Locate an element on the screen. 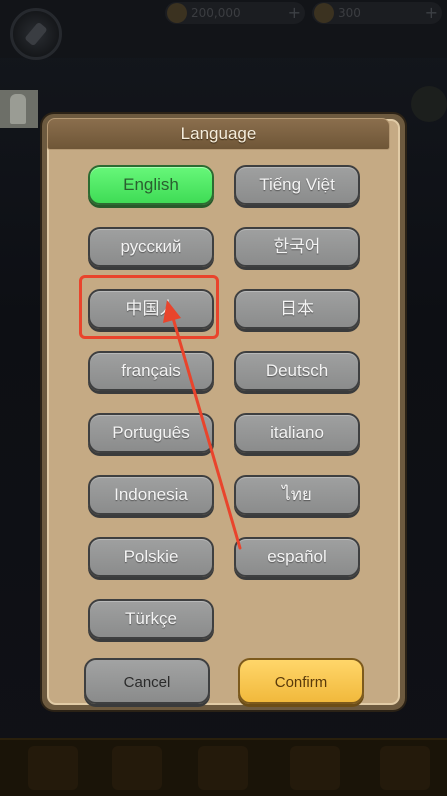 The image size is (447, 796). event-icon is located at coordinates (429, 104).